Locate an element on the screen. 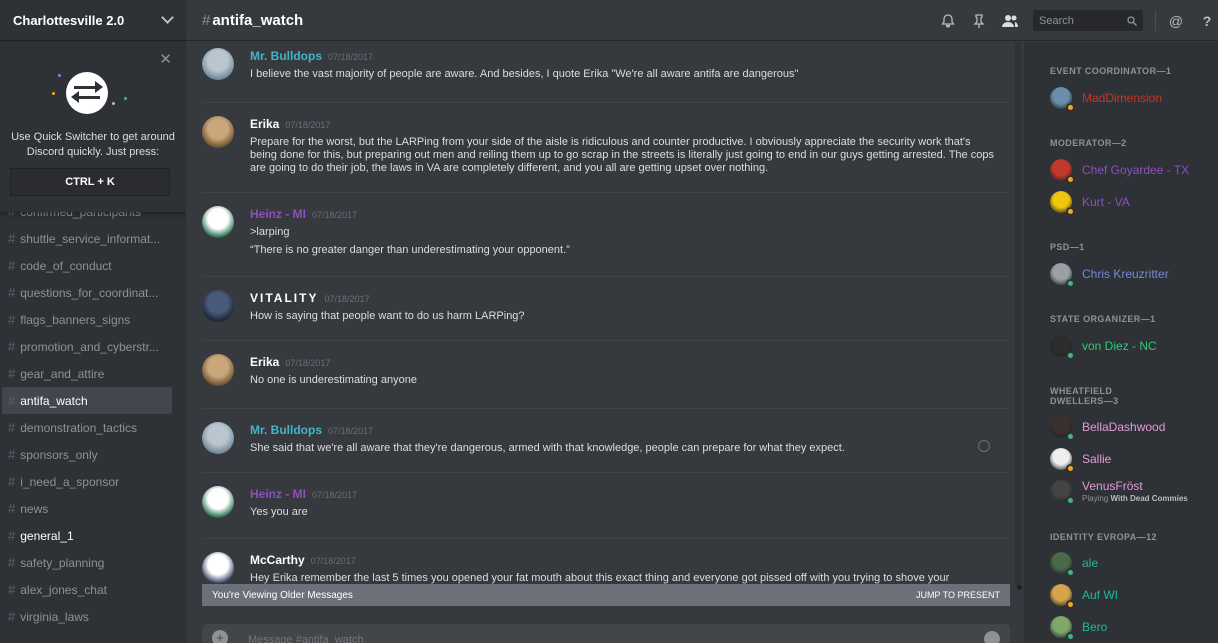  chevron-down-icon is located at coordinates (167, 17).